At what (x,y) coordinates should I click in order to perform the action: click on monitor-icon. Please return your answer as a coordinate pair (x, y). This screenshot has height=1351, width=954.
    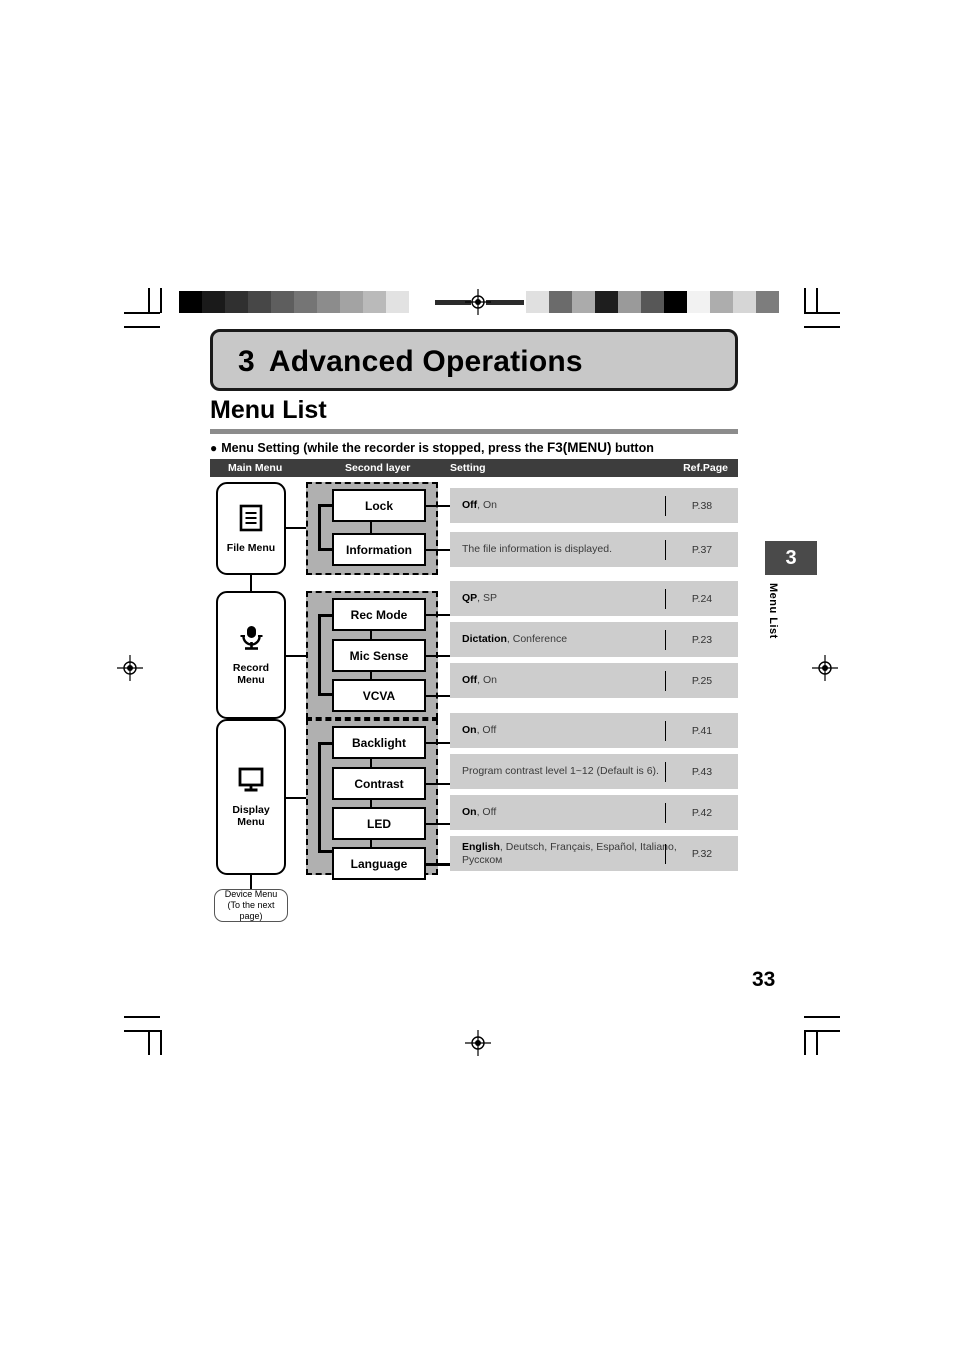
    Looking at the image, I should click on (251, 782).